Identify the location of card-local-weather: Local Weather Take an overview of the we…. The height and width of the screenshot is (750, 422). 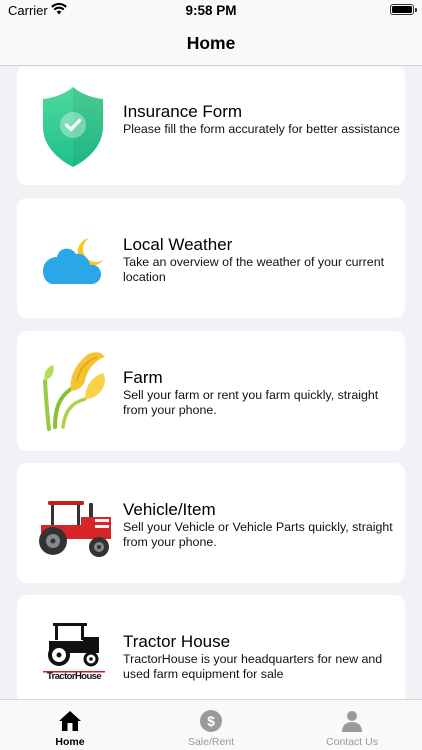
(211, 258).